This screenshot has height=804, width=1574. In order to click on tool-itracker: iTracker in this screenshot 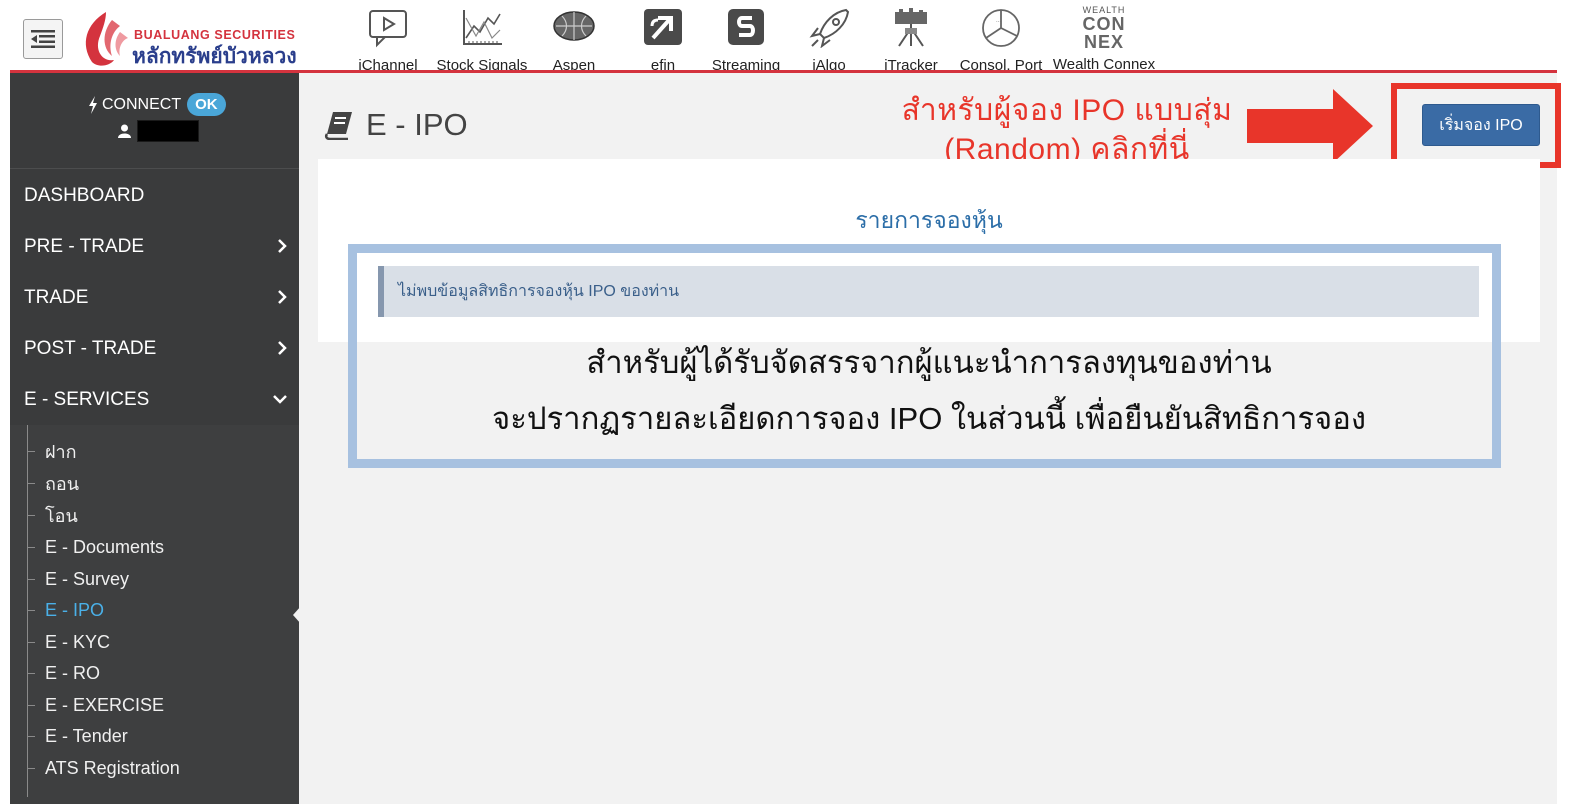, I will do `click(911, 41)`.